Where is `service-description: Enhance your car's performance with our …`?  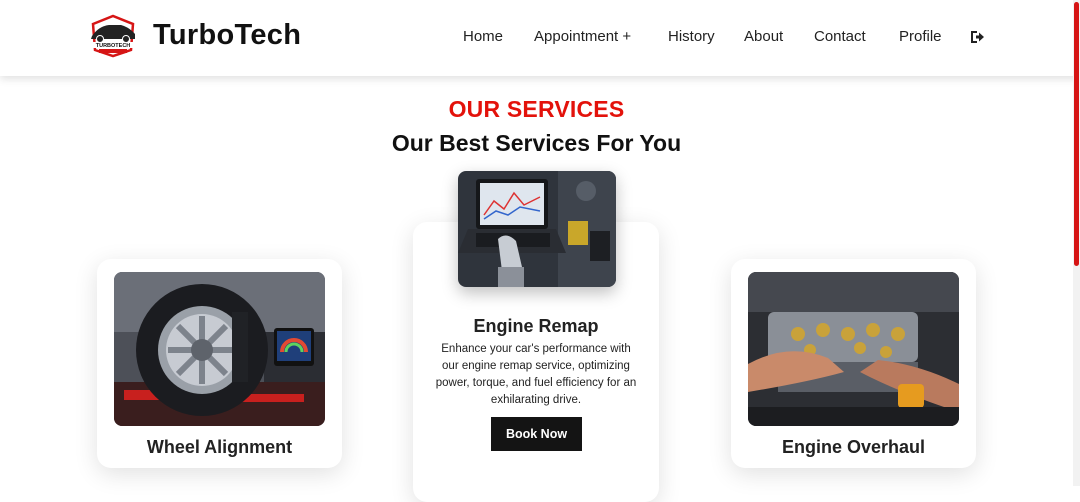 service-description: Enhance your car's performance with our … is located at coordinates (536, 374).